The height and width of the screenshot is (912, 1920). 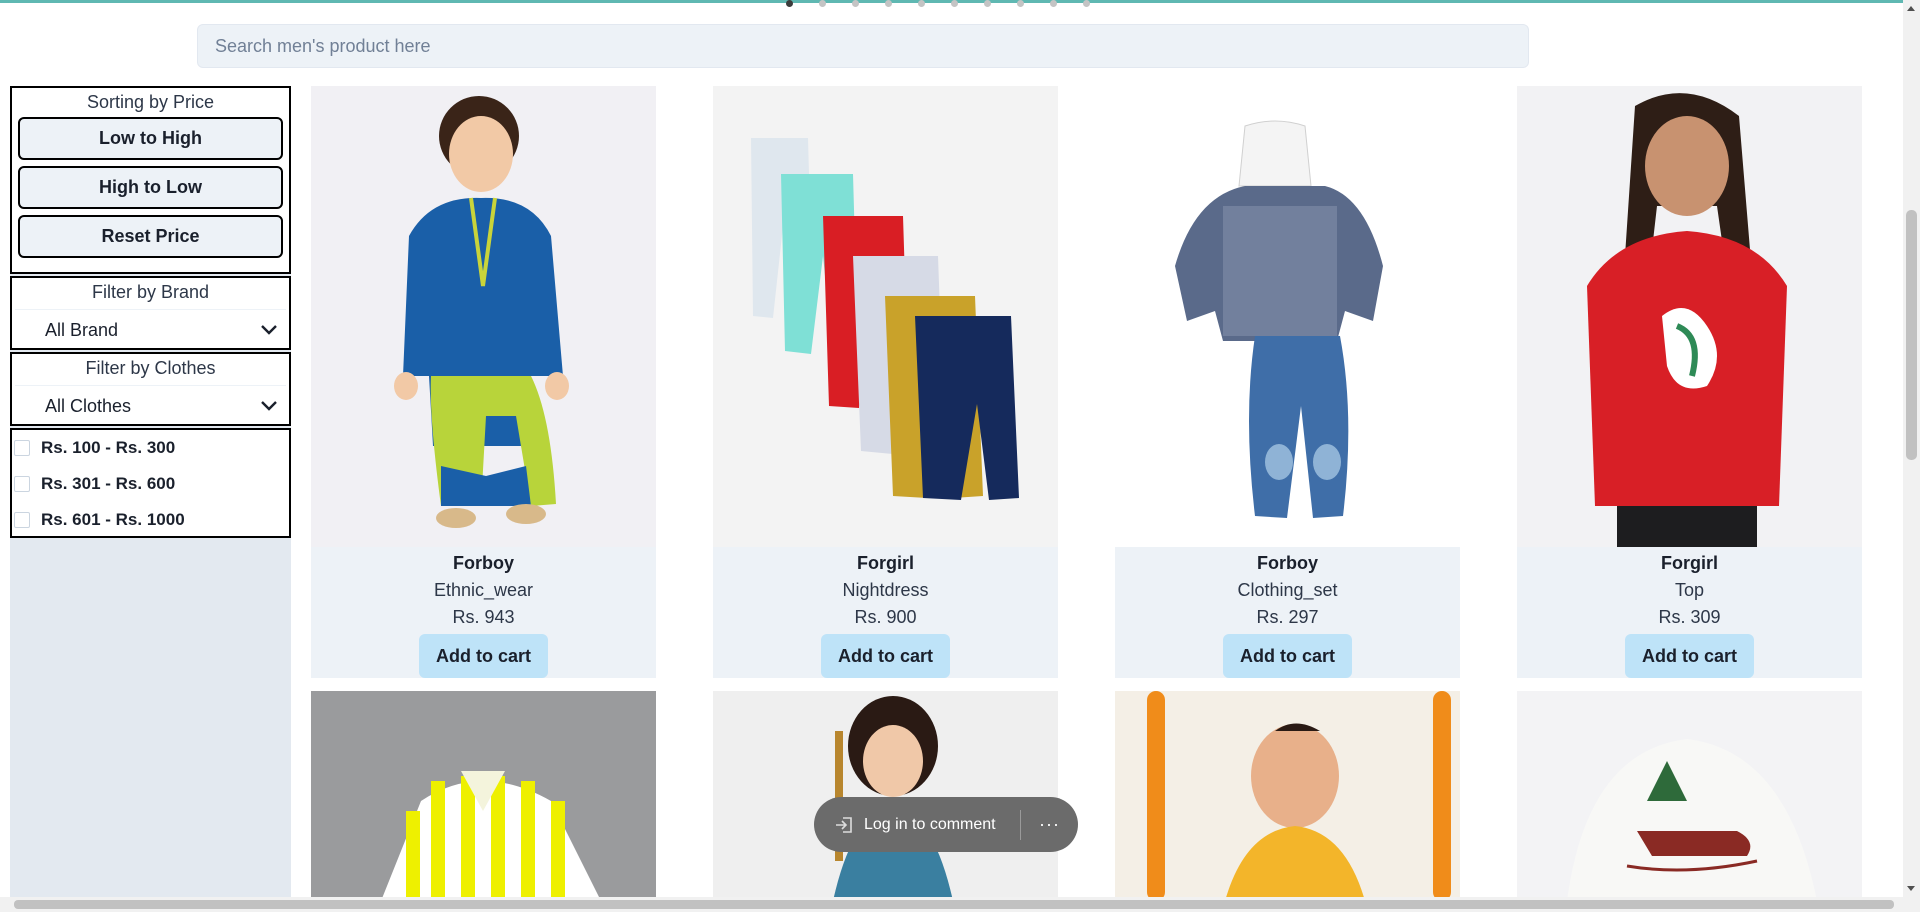 What do you see at coordinates (150, 102) in the screenshot?
I see `sort-title: Sorting by Price` at bounding box center [150, 102].